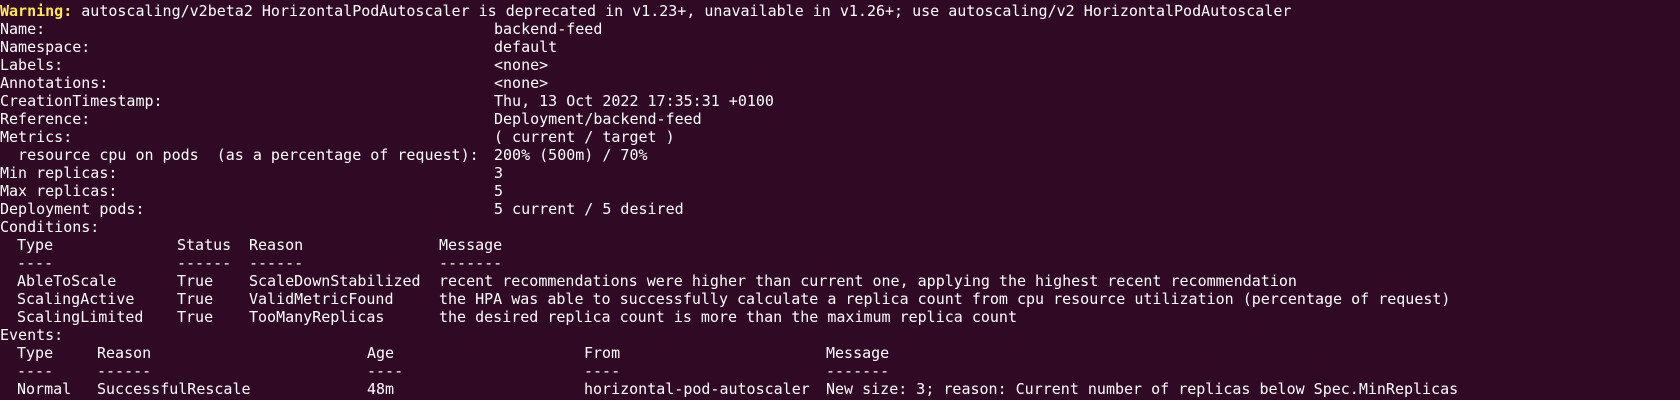 This screenshot has width=1680, height=400. I want to click on events-header-reason: Reason, so click(124, 353).